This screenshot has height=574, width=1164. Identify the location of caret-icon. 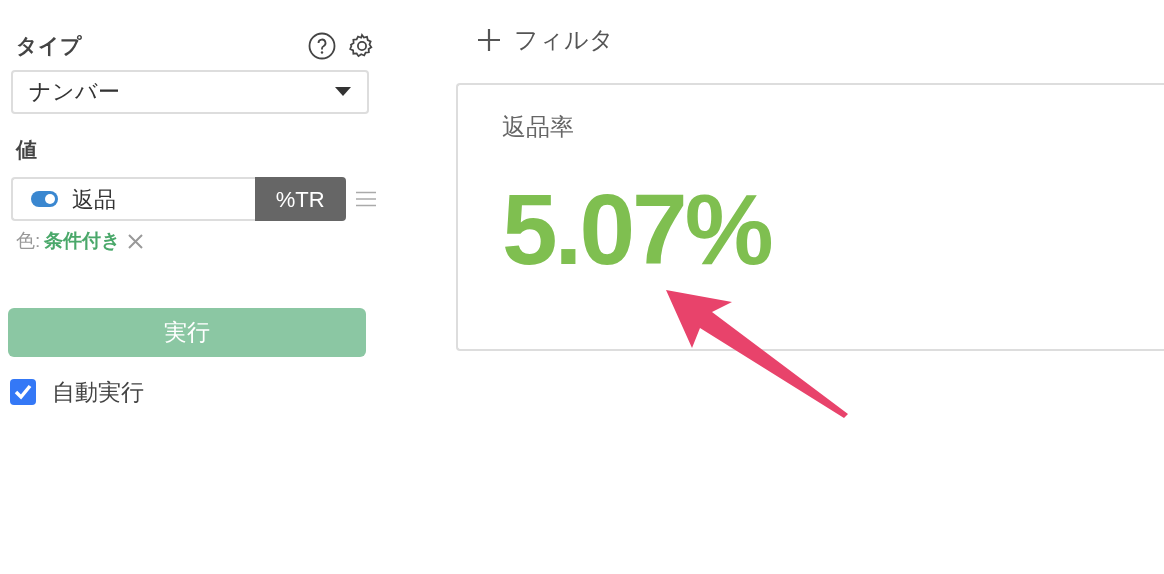
(343, 91).